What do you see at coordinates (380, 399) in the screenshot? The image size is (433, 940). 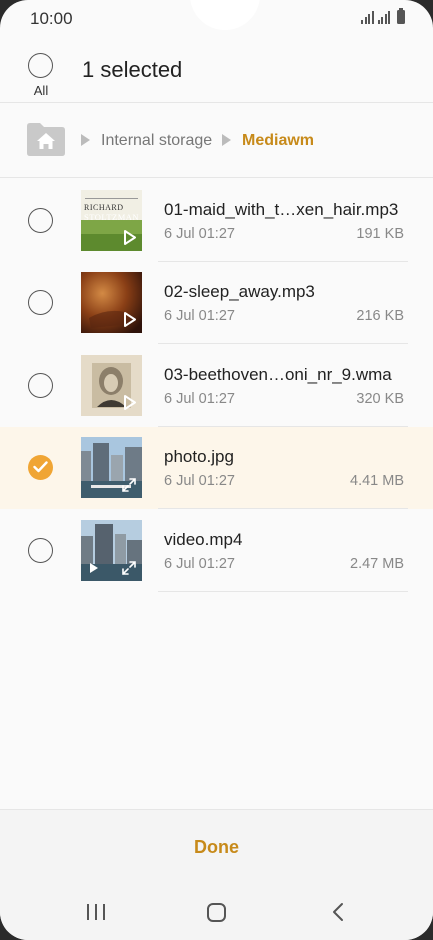 I see `file-size: 320 KB` at bounding box center [380, 399].